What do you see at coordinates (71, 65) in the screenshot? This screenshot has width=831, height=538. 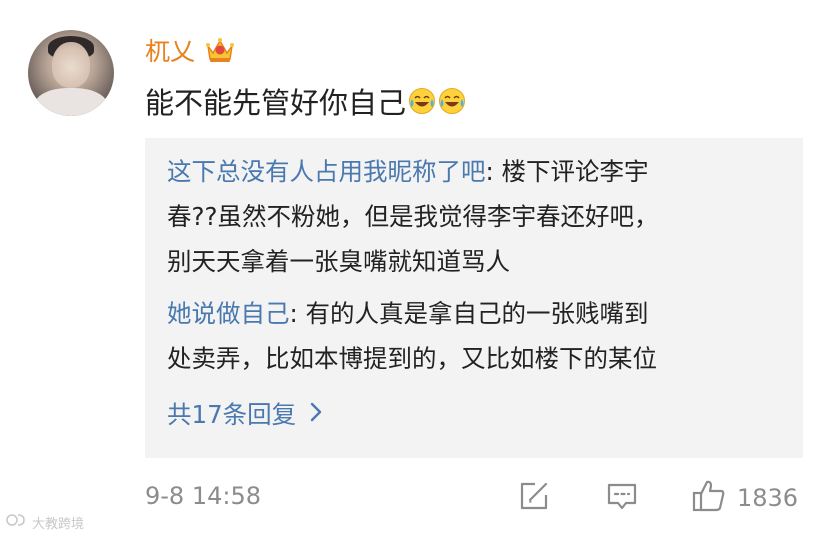 I see `avatar-face` at bounding box center [71, 65].